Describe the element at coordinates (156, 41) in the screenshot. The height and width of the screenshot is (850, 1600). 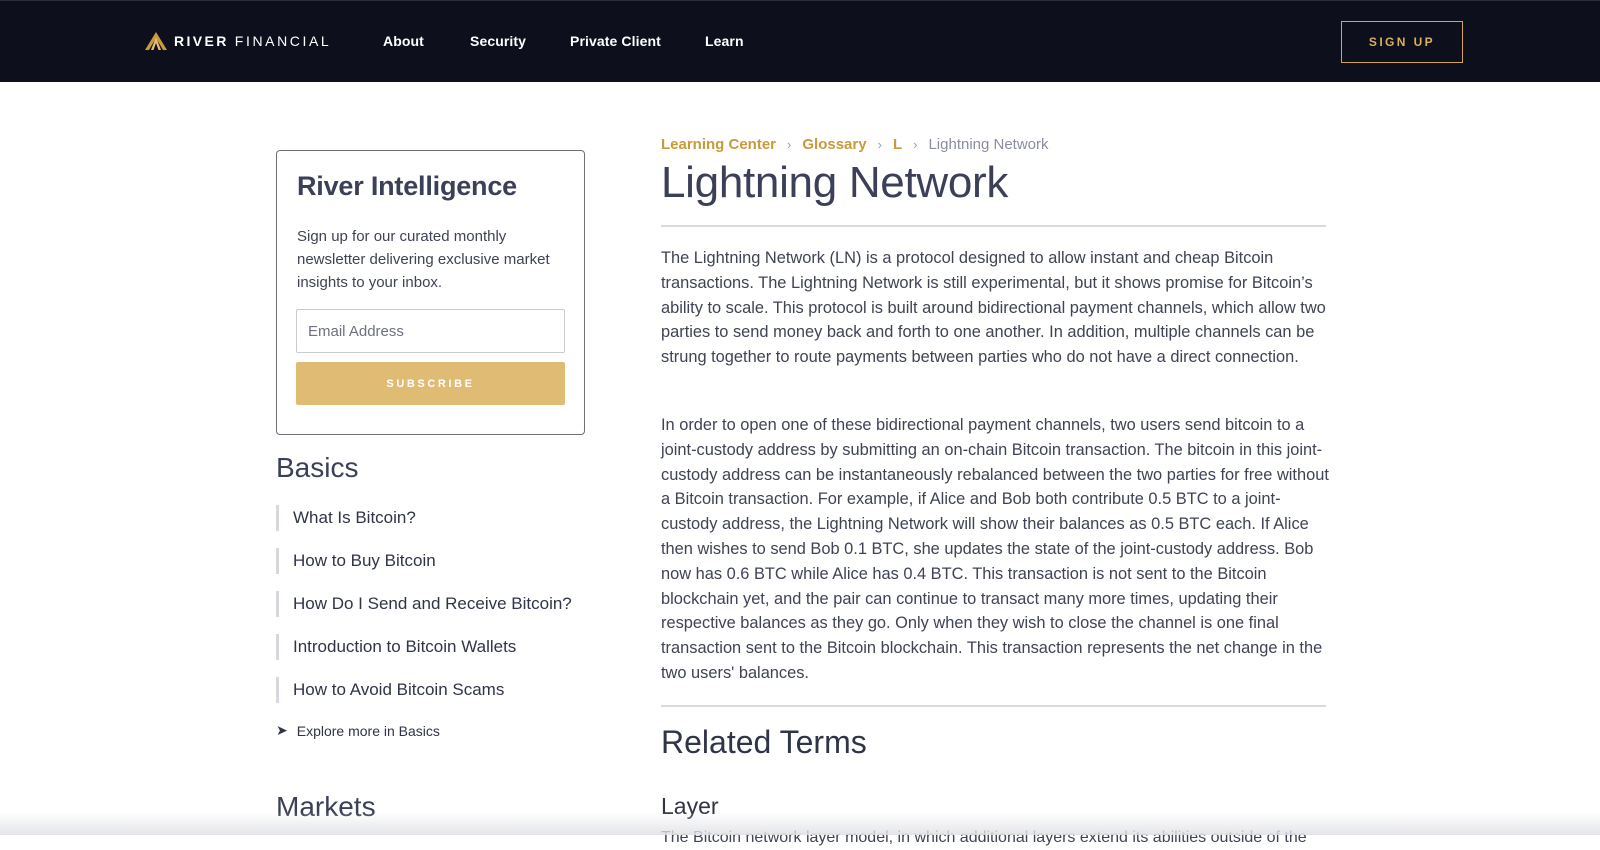
I see `river-logo-icon` at that location.